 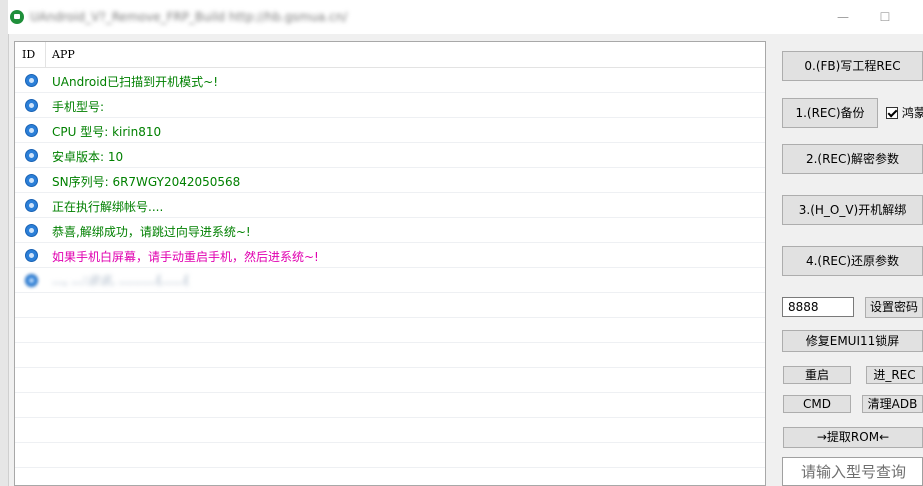 What do you see at coordinates (390, 230) in the screenshot?
I see `log-row: 恭喜,解绑成功，请跳过向导进系统~!` at bounding box center [390, 230].